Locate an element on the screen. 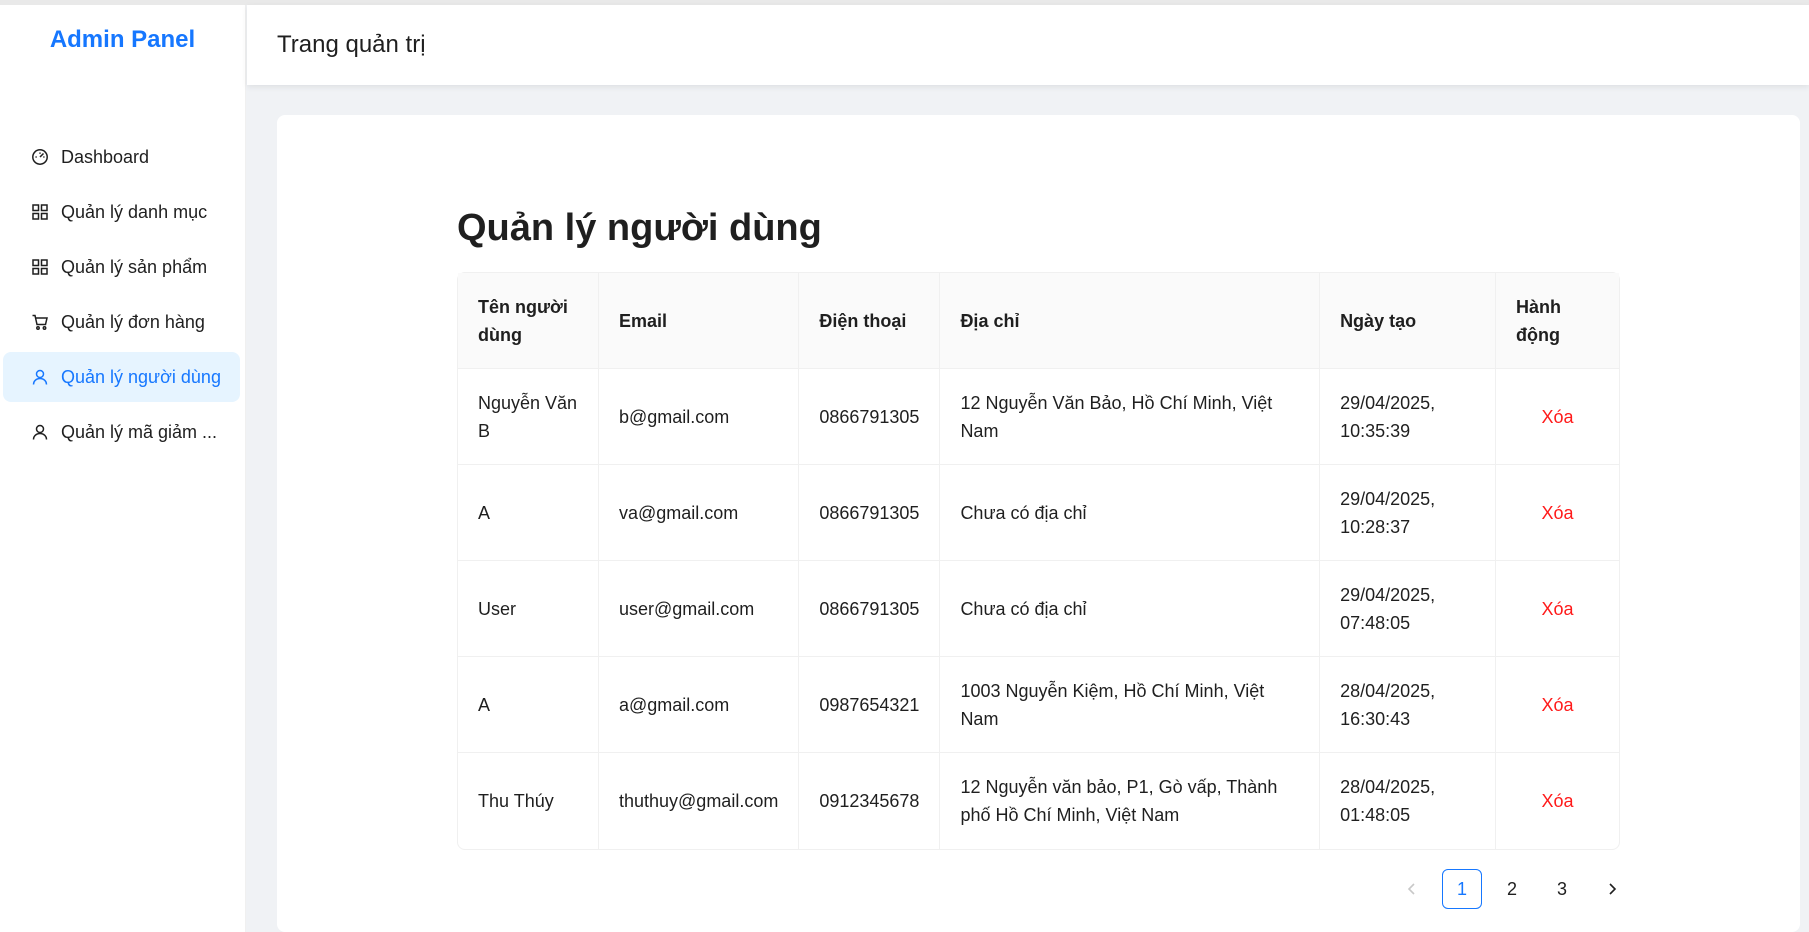 The image size is (1809, 932). chevron-right-icon is located at coordinates (1613, 889).